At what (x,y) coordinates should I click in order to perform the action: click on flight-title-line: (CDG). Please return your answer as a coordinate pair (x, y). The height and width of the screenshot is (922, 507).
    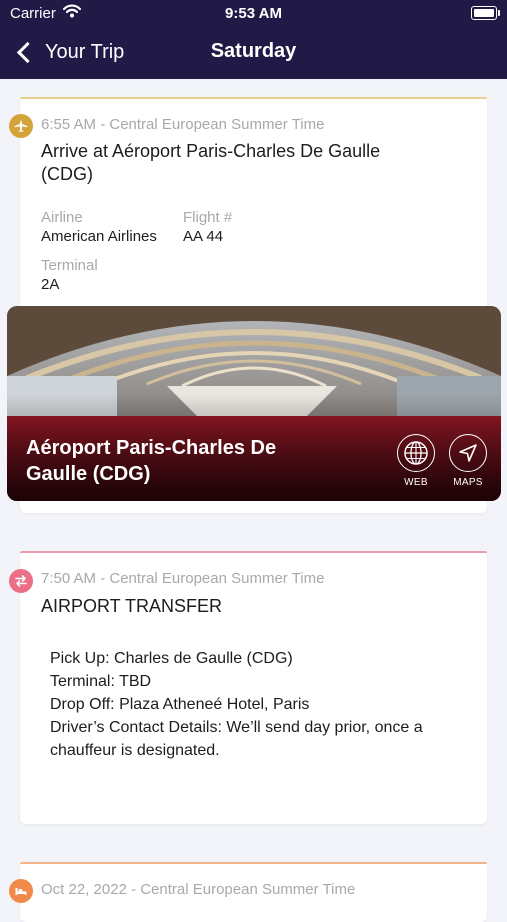
    Looking at the image, I should click on (67, 174).